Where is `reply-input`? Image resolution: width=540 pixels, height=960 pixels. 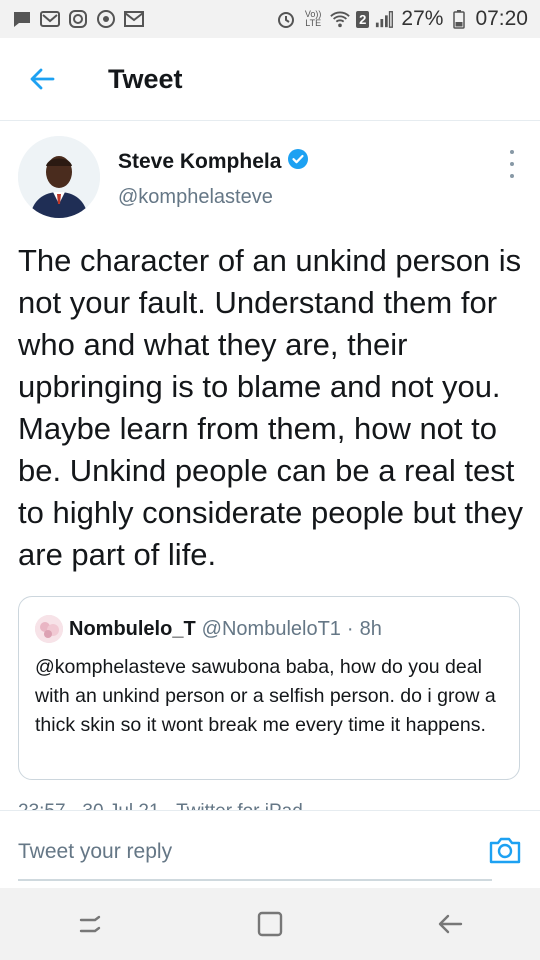
reply-input is located at coordinates (255, 853).